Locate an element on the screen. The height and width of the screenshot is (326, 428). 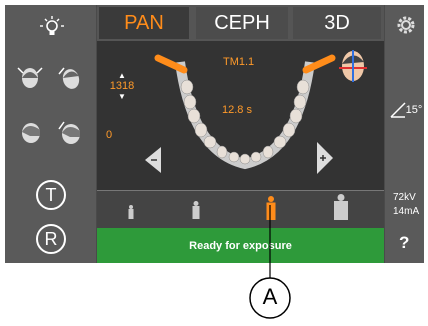
angle-value: 15° is located at coordinates (414, 110).